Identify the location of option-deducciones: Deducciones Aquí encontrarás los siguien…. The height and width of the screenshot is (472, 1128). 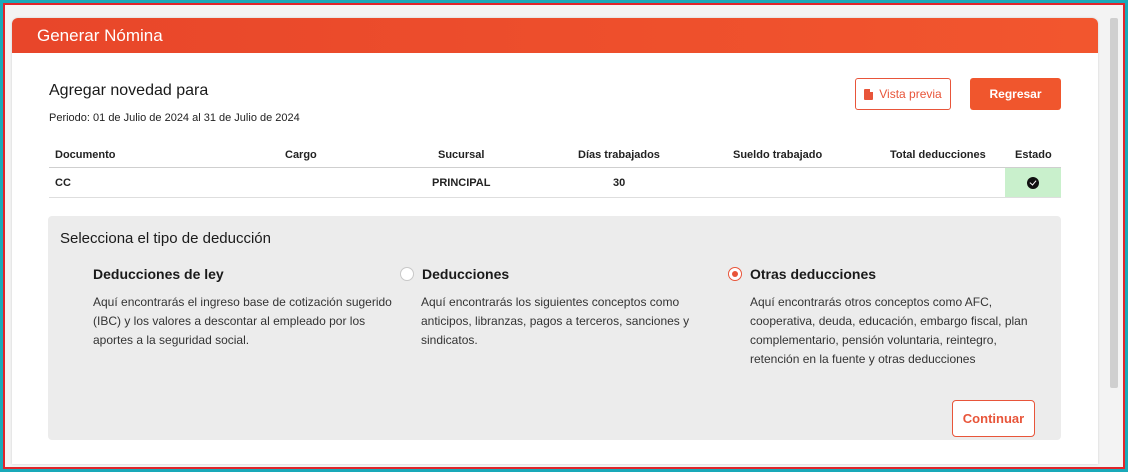
(550, 307).